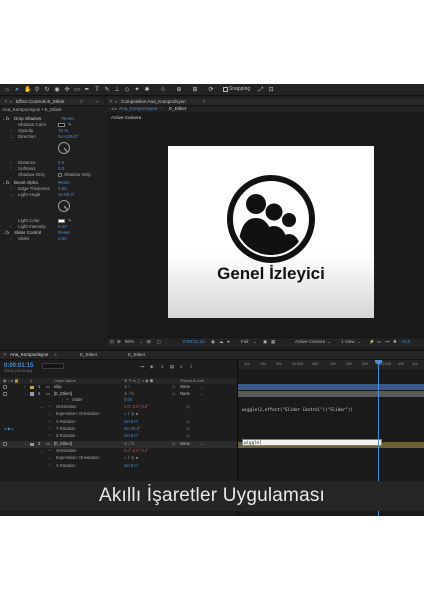  I want to click on view-axis-icon: ⊞, so click(195, 90).